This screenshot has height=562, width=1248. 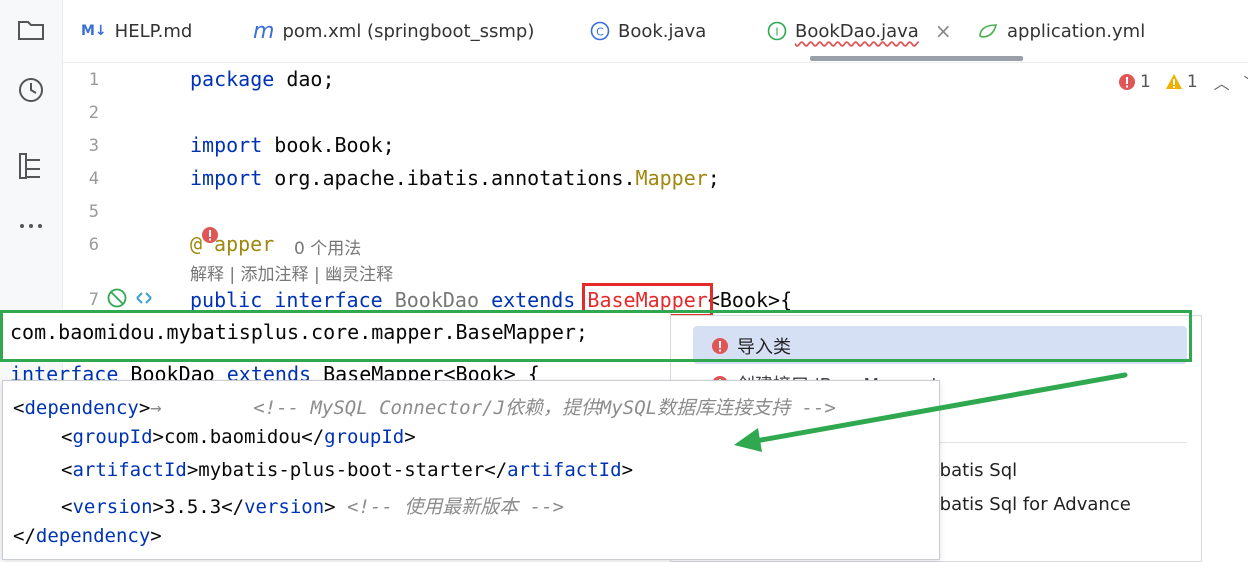 I want to click on tab-book-java: C Book.java, so click(x=648, y=31).